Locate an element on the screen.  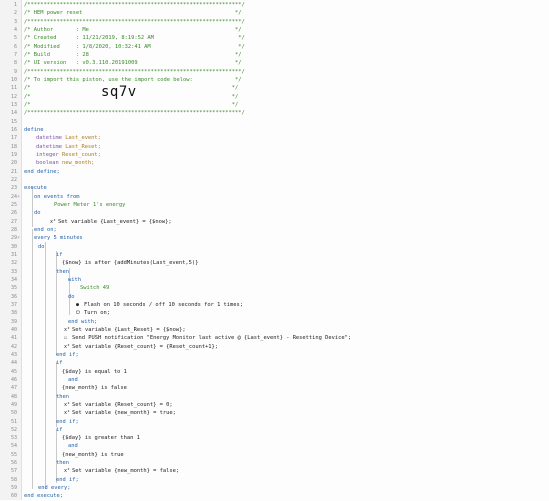
line-number: 44 is located at coordinates (13, 363).